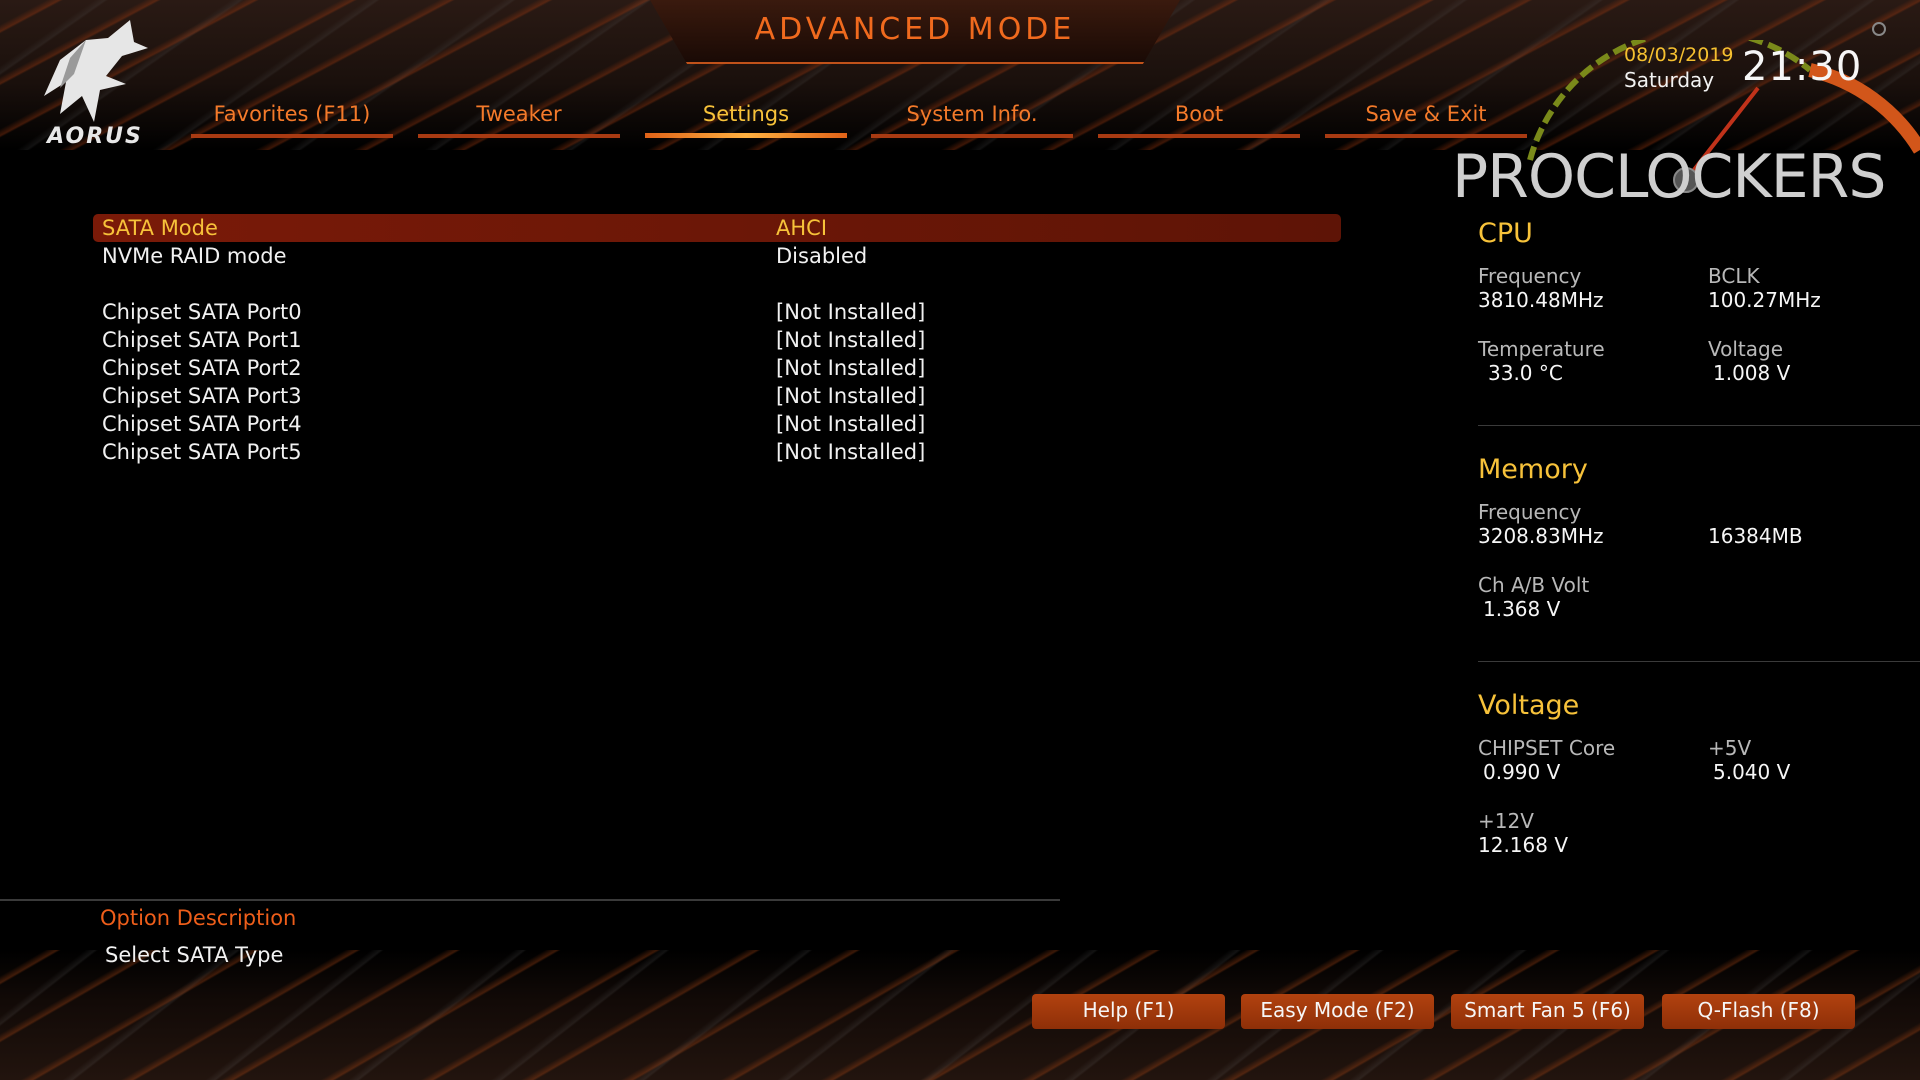 The height and width of the screenshot is (1080, 1920). What do you see at coordinates (202, 396) in the screenshot?
I see `setting-label: Chipset SATA Port3` at bounding box center [202, 396].